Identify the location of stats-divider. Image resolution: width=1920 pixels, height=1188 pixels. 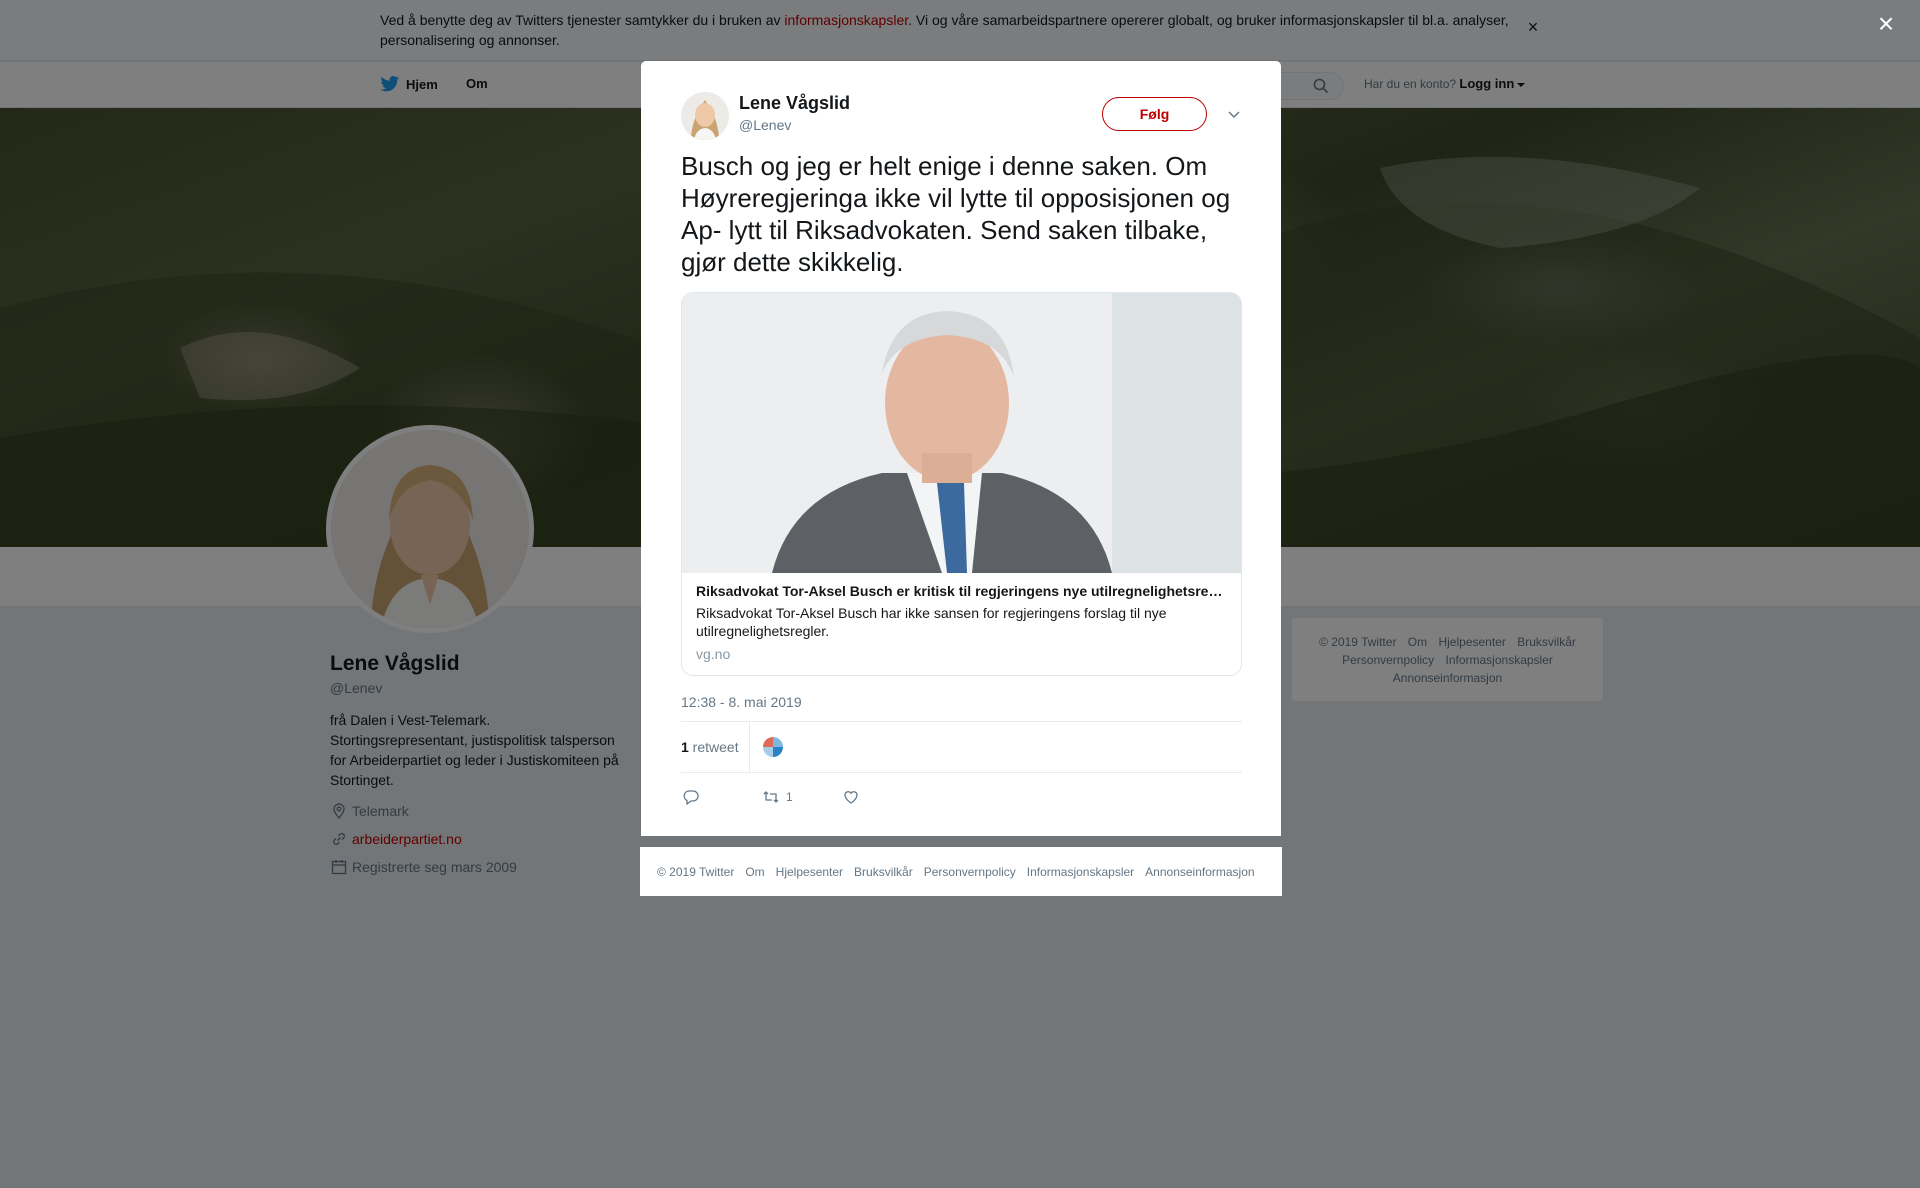
(749, 747).